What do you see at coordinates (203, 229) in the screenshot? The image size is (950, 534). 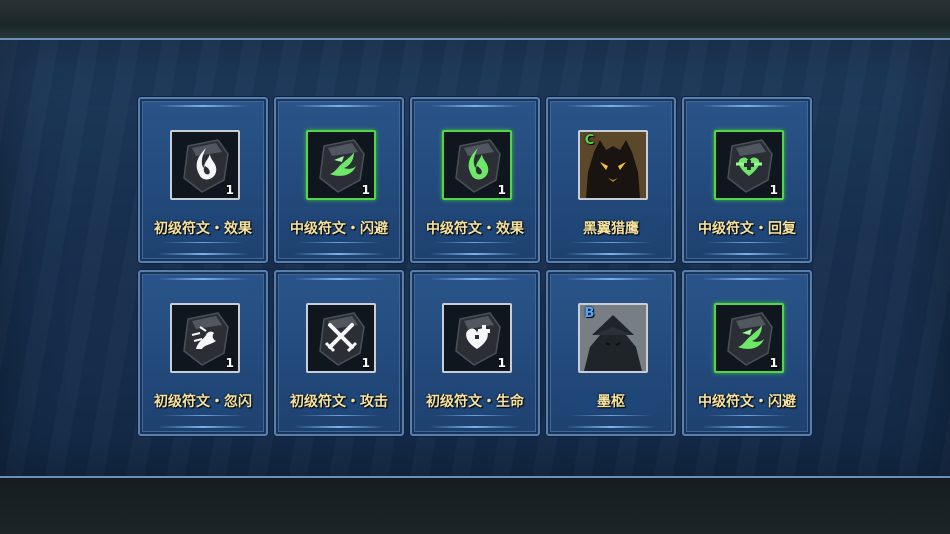 I see `item-name: 初级符文・效果` at bounding box center [203, 229].